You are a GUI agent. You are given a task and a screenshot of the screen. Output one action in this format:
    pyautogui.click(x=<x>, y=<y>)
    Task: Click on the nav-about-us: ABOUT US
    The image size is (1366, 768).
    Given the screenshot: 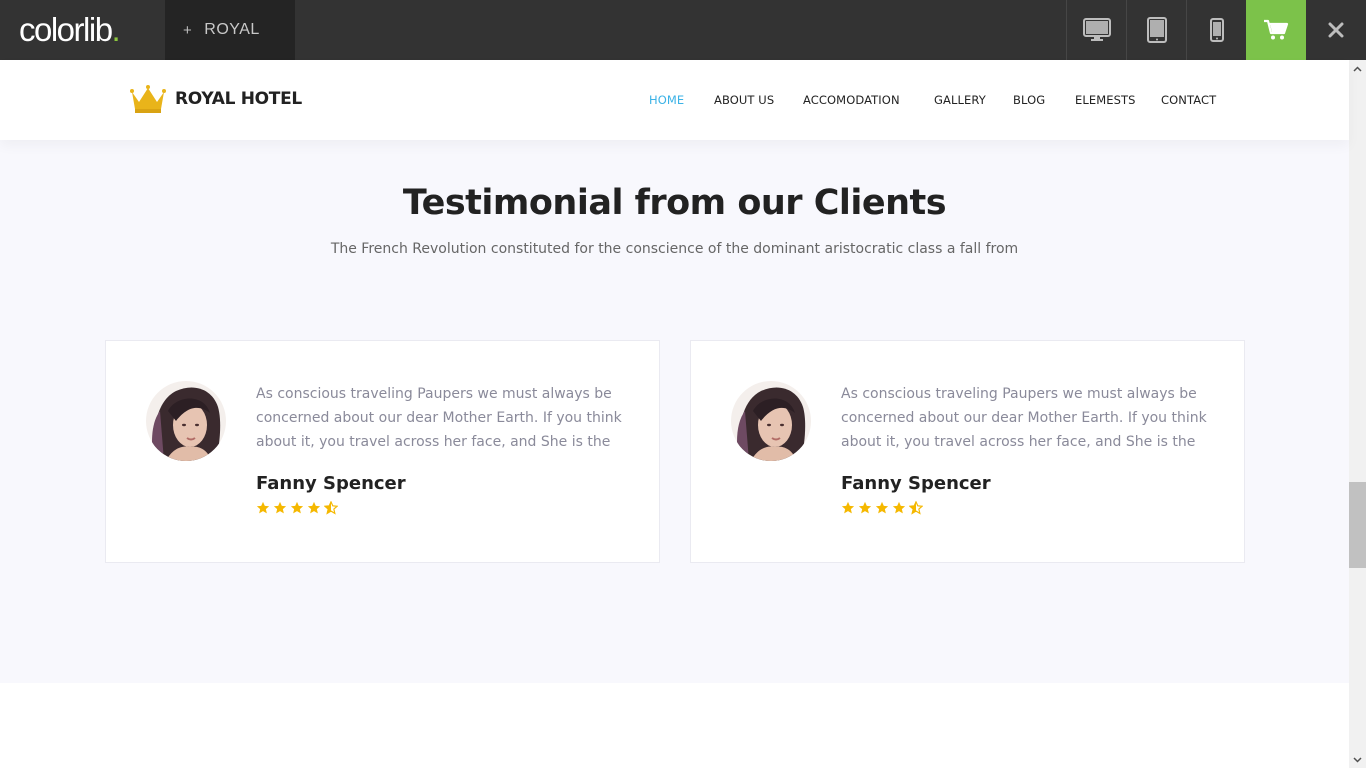 What is the action you would take?
    pyautogui.click(x=744, y=100)
    